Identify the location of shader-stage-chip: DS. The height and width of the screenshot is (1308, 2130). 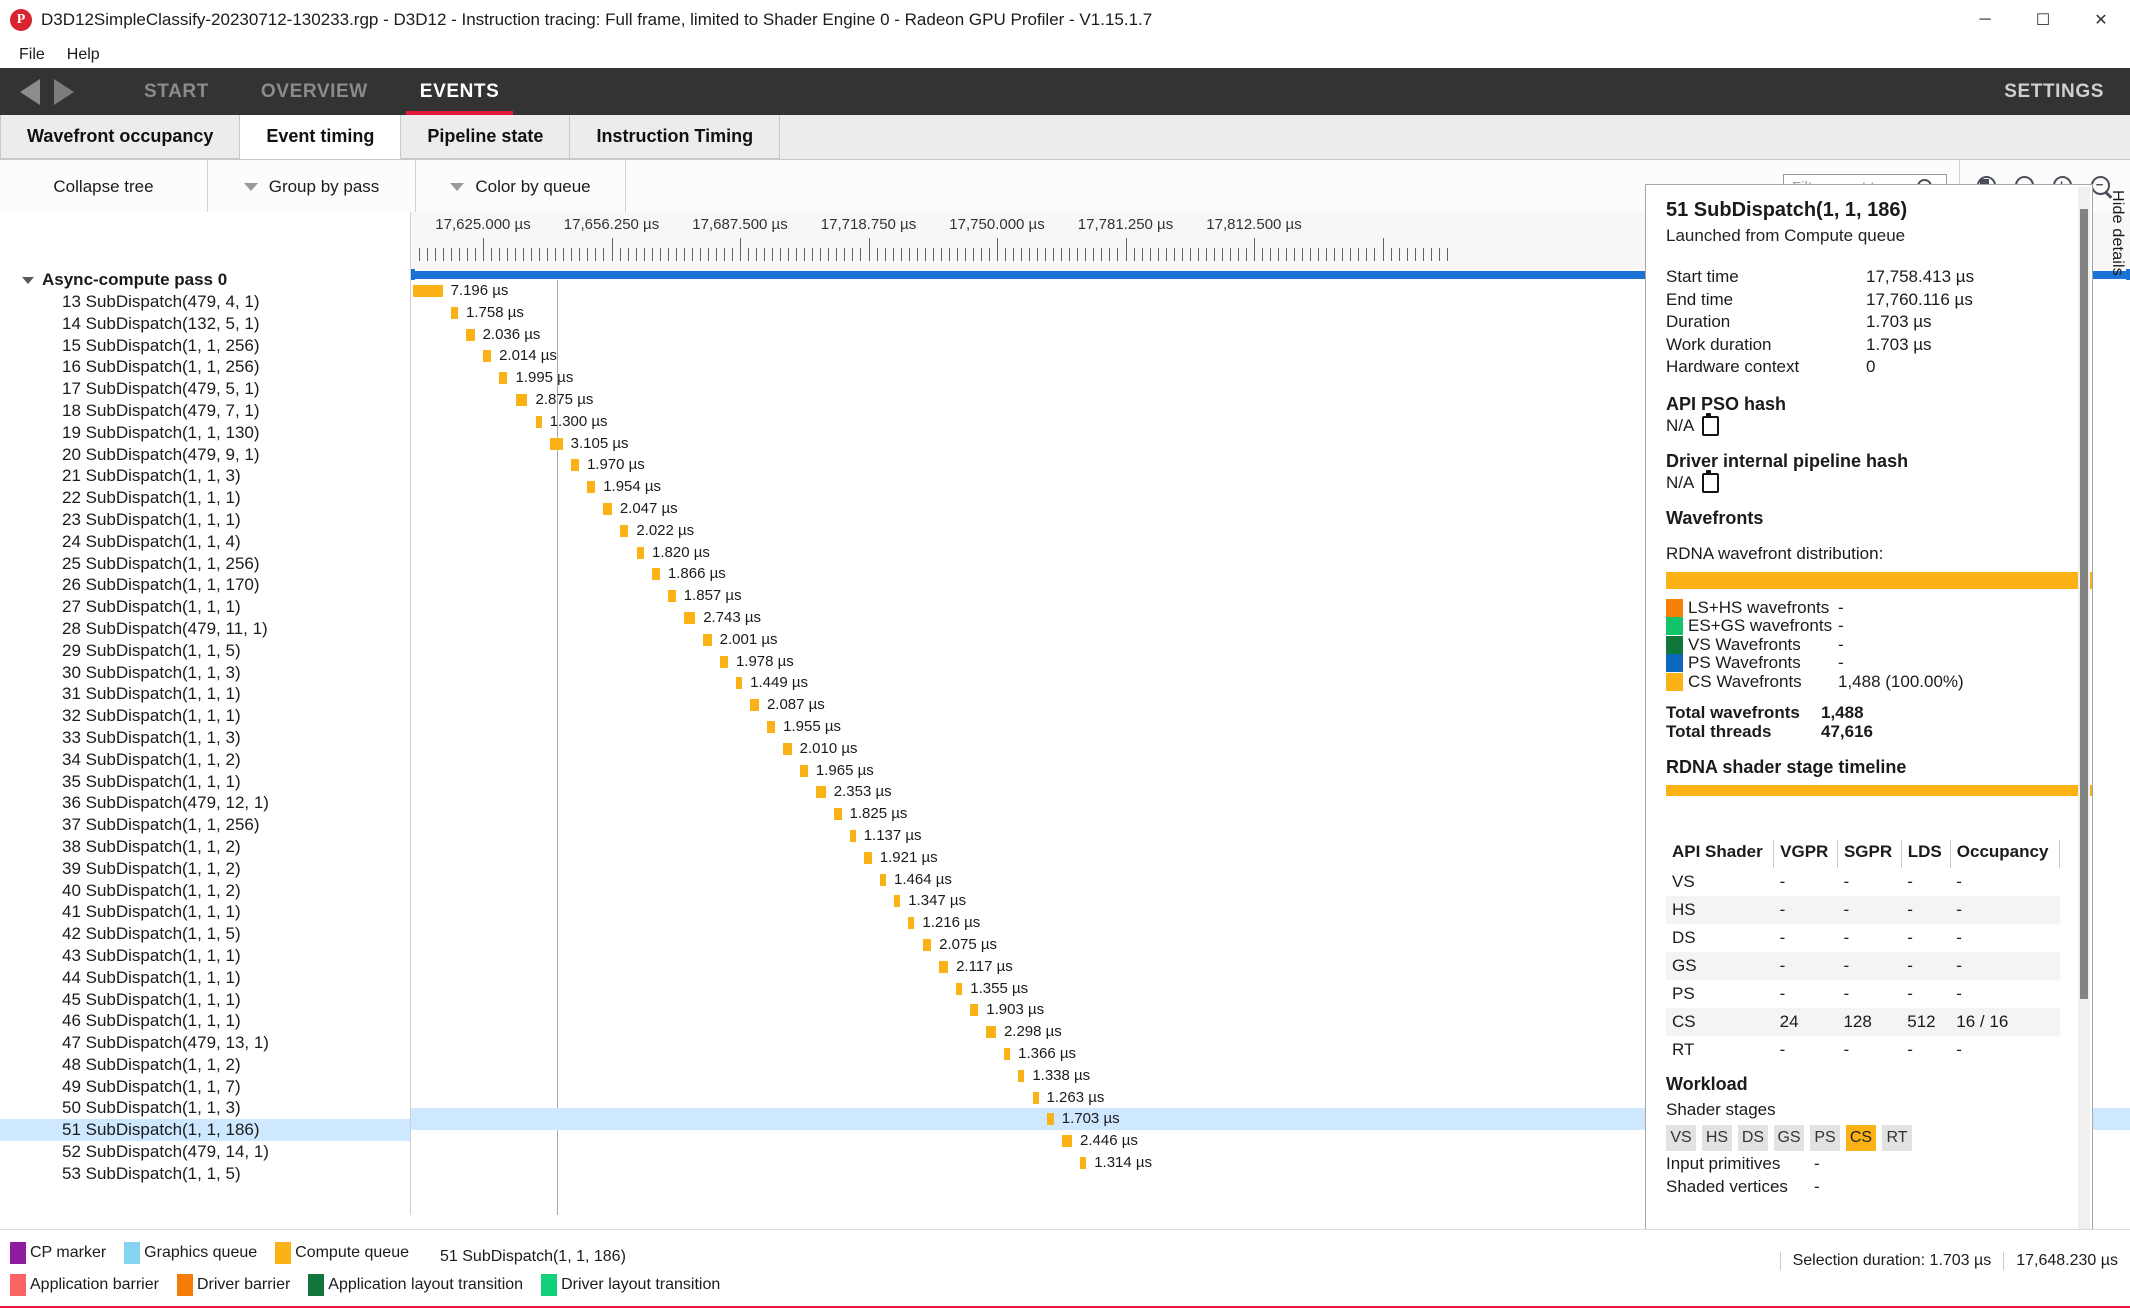
(1753, 1138).